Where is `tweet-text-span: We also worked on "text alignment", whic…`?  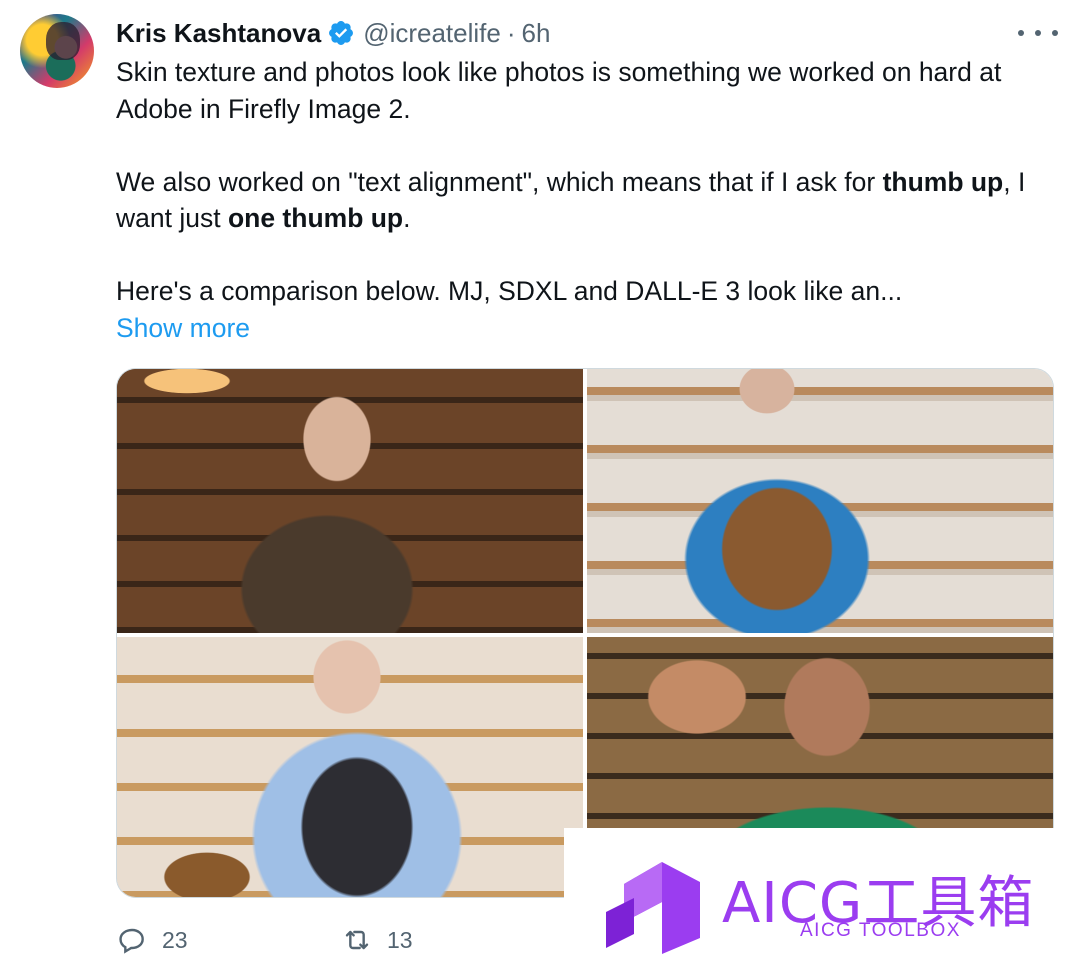
tweet-text-span: We also worked on "text alignment", whic… is located at coordinates (499, 181).